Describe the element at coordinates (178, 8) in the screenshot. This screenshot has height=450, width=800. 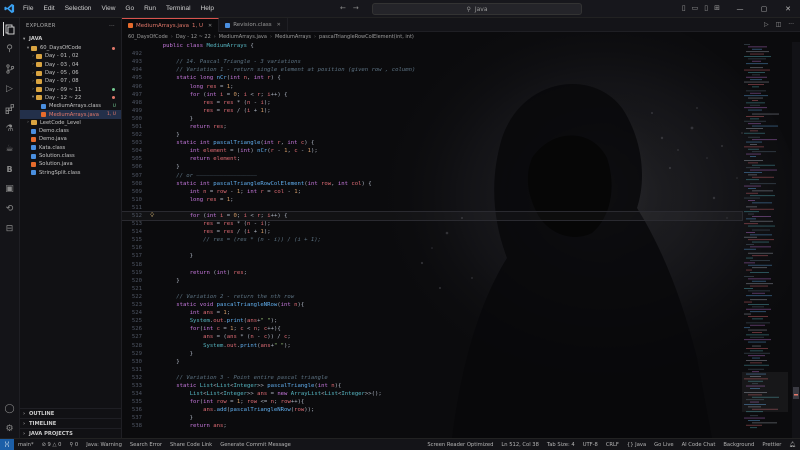
I see `menu-item-terminal: Terminal` at that location.